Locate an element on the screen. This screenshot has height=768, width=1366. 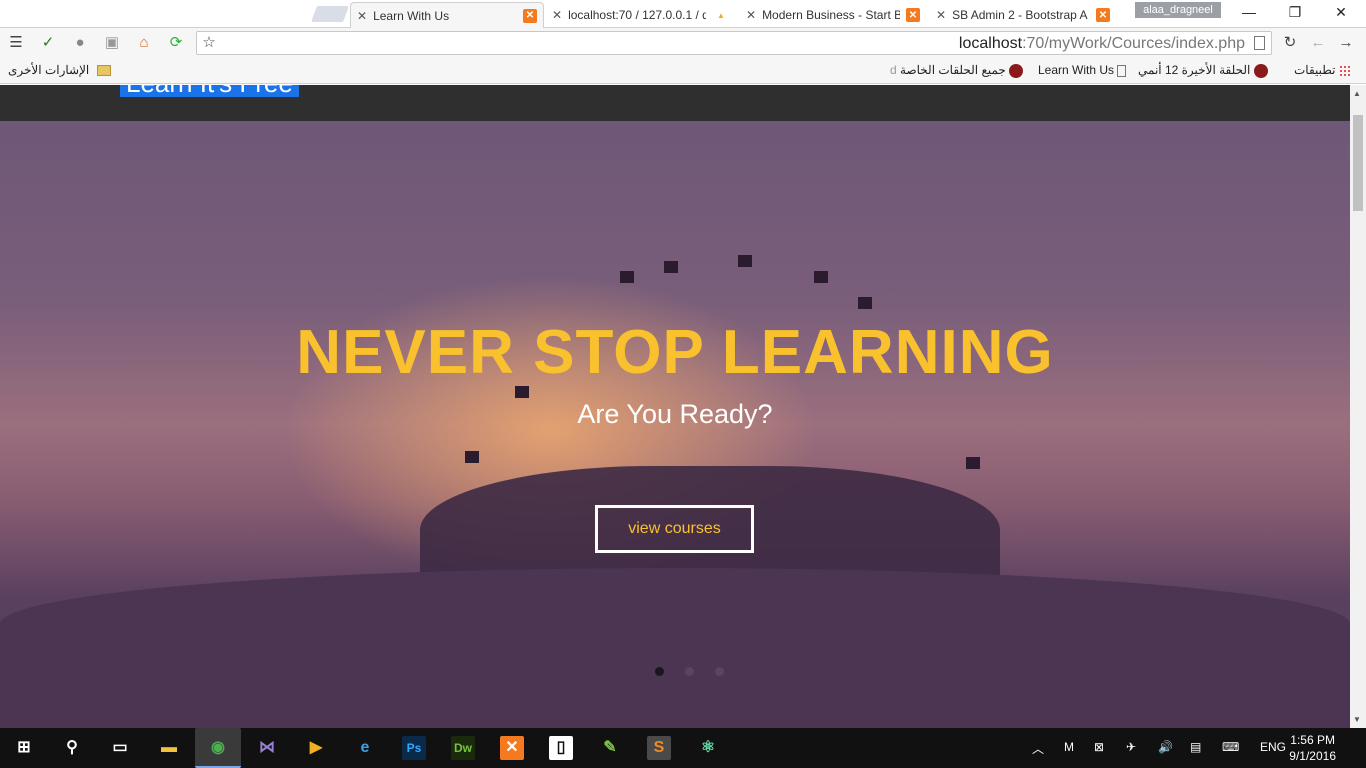
app-icon: ▯ is located at coordinates (561, 748).